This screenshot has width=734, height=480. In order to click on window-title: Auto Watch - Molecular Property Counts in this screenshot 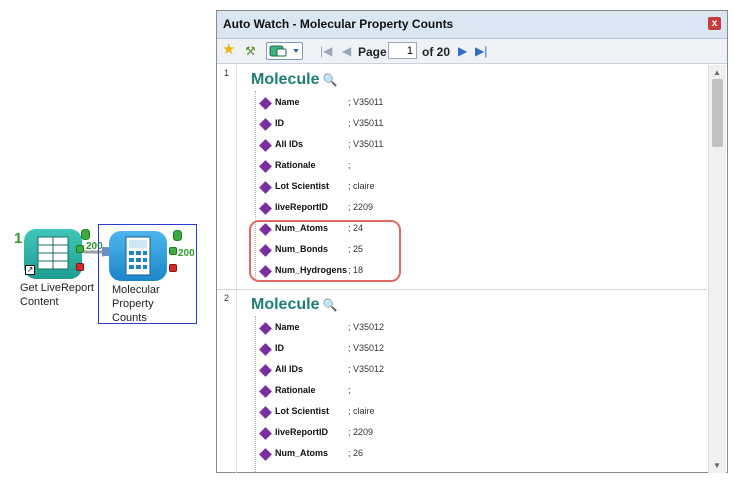, I will do `click(338, 24)`.